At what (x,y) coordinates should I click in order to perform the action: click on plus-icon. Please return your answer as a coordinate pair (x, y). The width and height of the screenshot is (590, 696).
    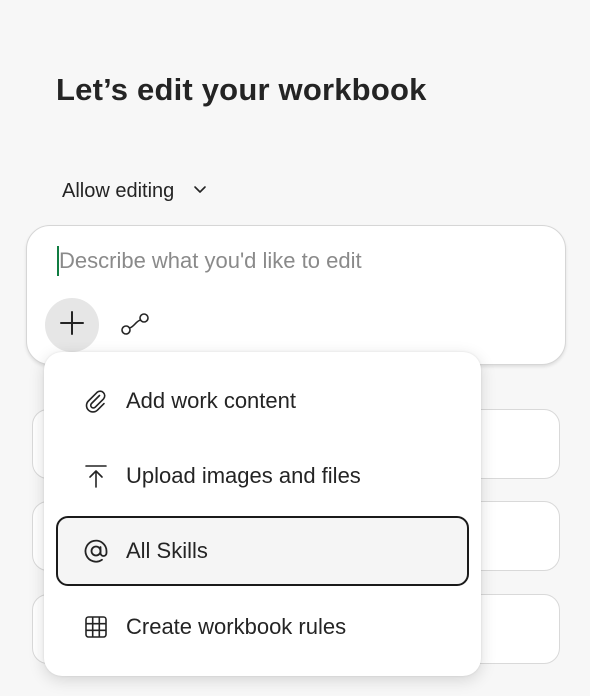
    Looking at the image, I should click on (72, 325).